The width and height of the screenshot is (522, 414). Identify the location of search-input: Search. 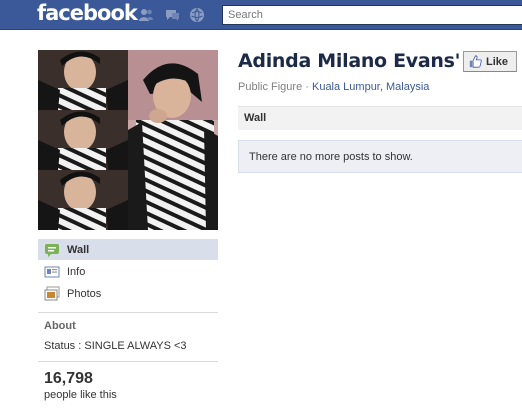
(372, 15).